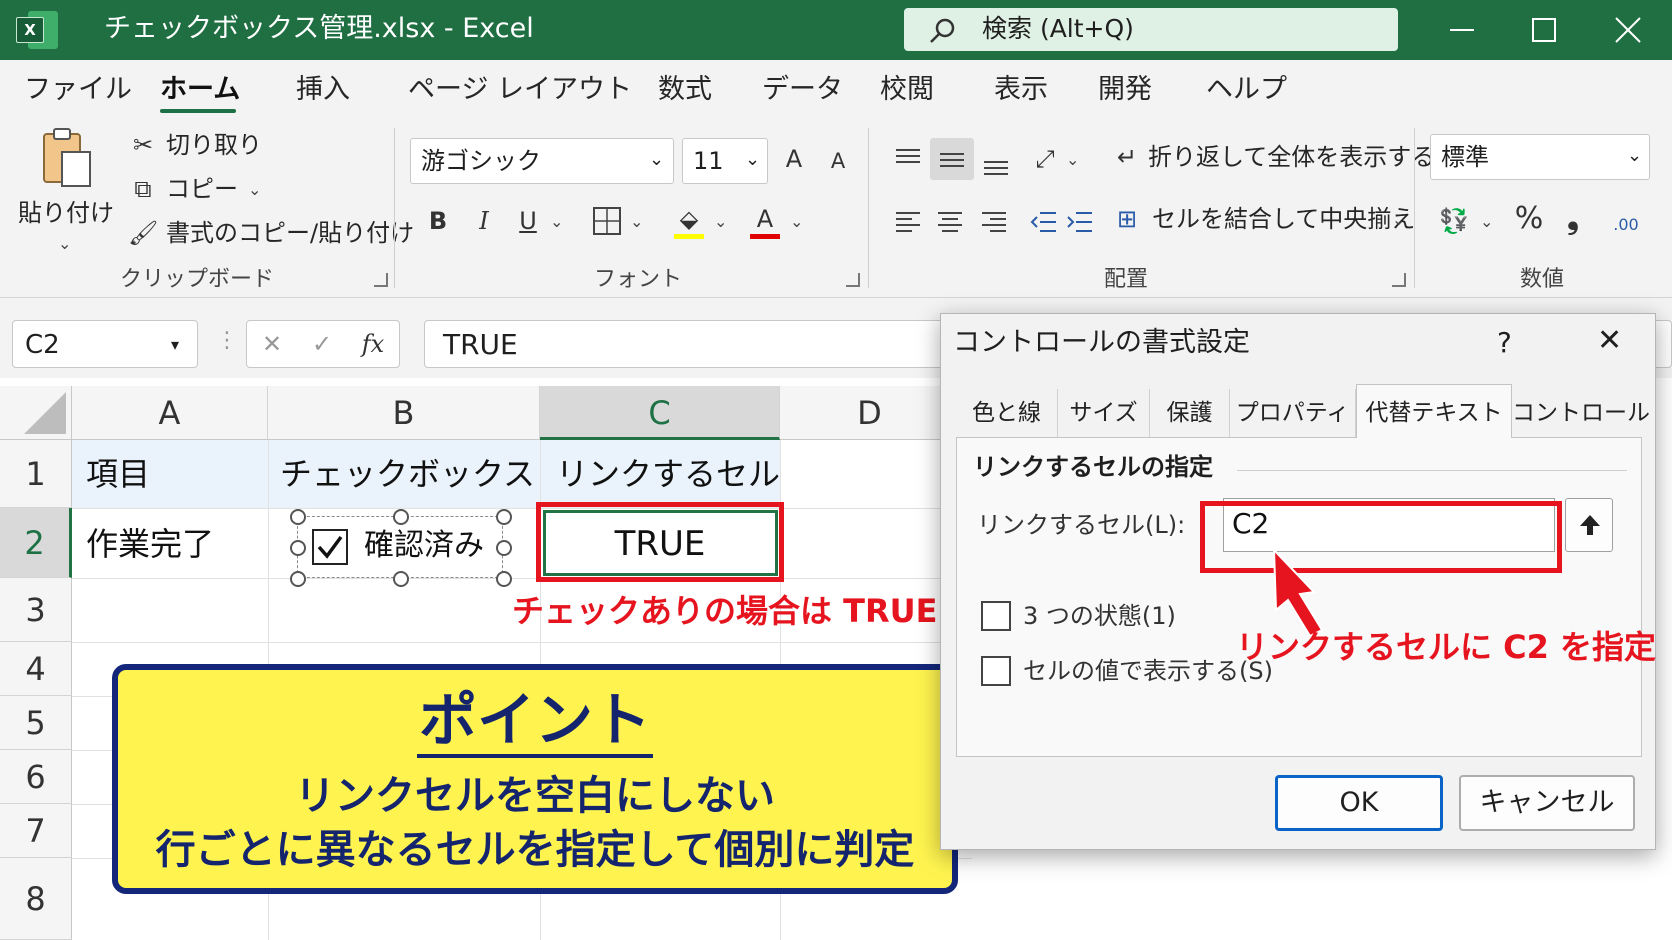 The width and height of the screenshot is (1672, 940). What do you see at coordinates (668, 474) in the screenshot?
I see `cell-c1: リンクするセル` at bounding box center [668, 474].